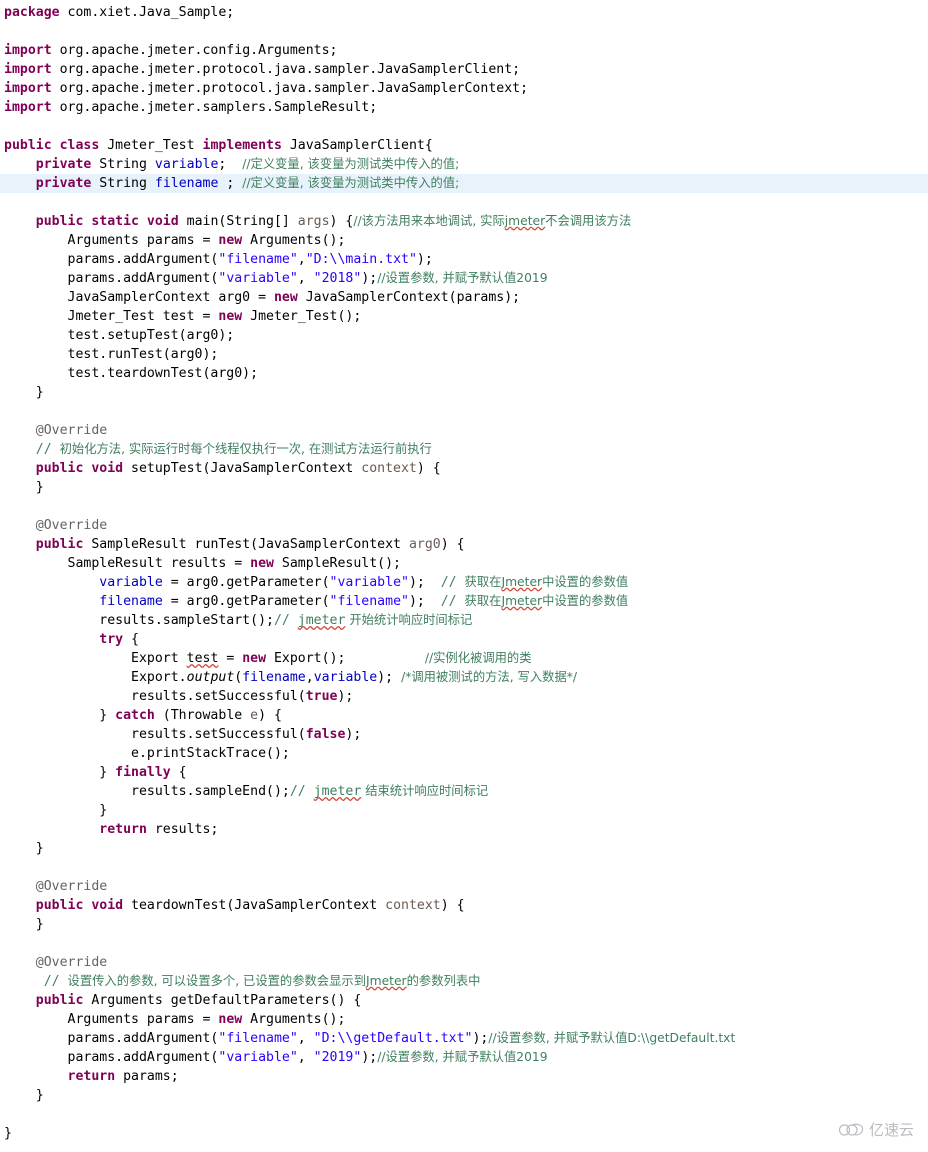  What do you see at coordinates (159, 829) in the screenshot?
I see `code-line: return results;` at bounding box center [159, 829].